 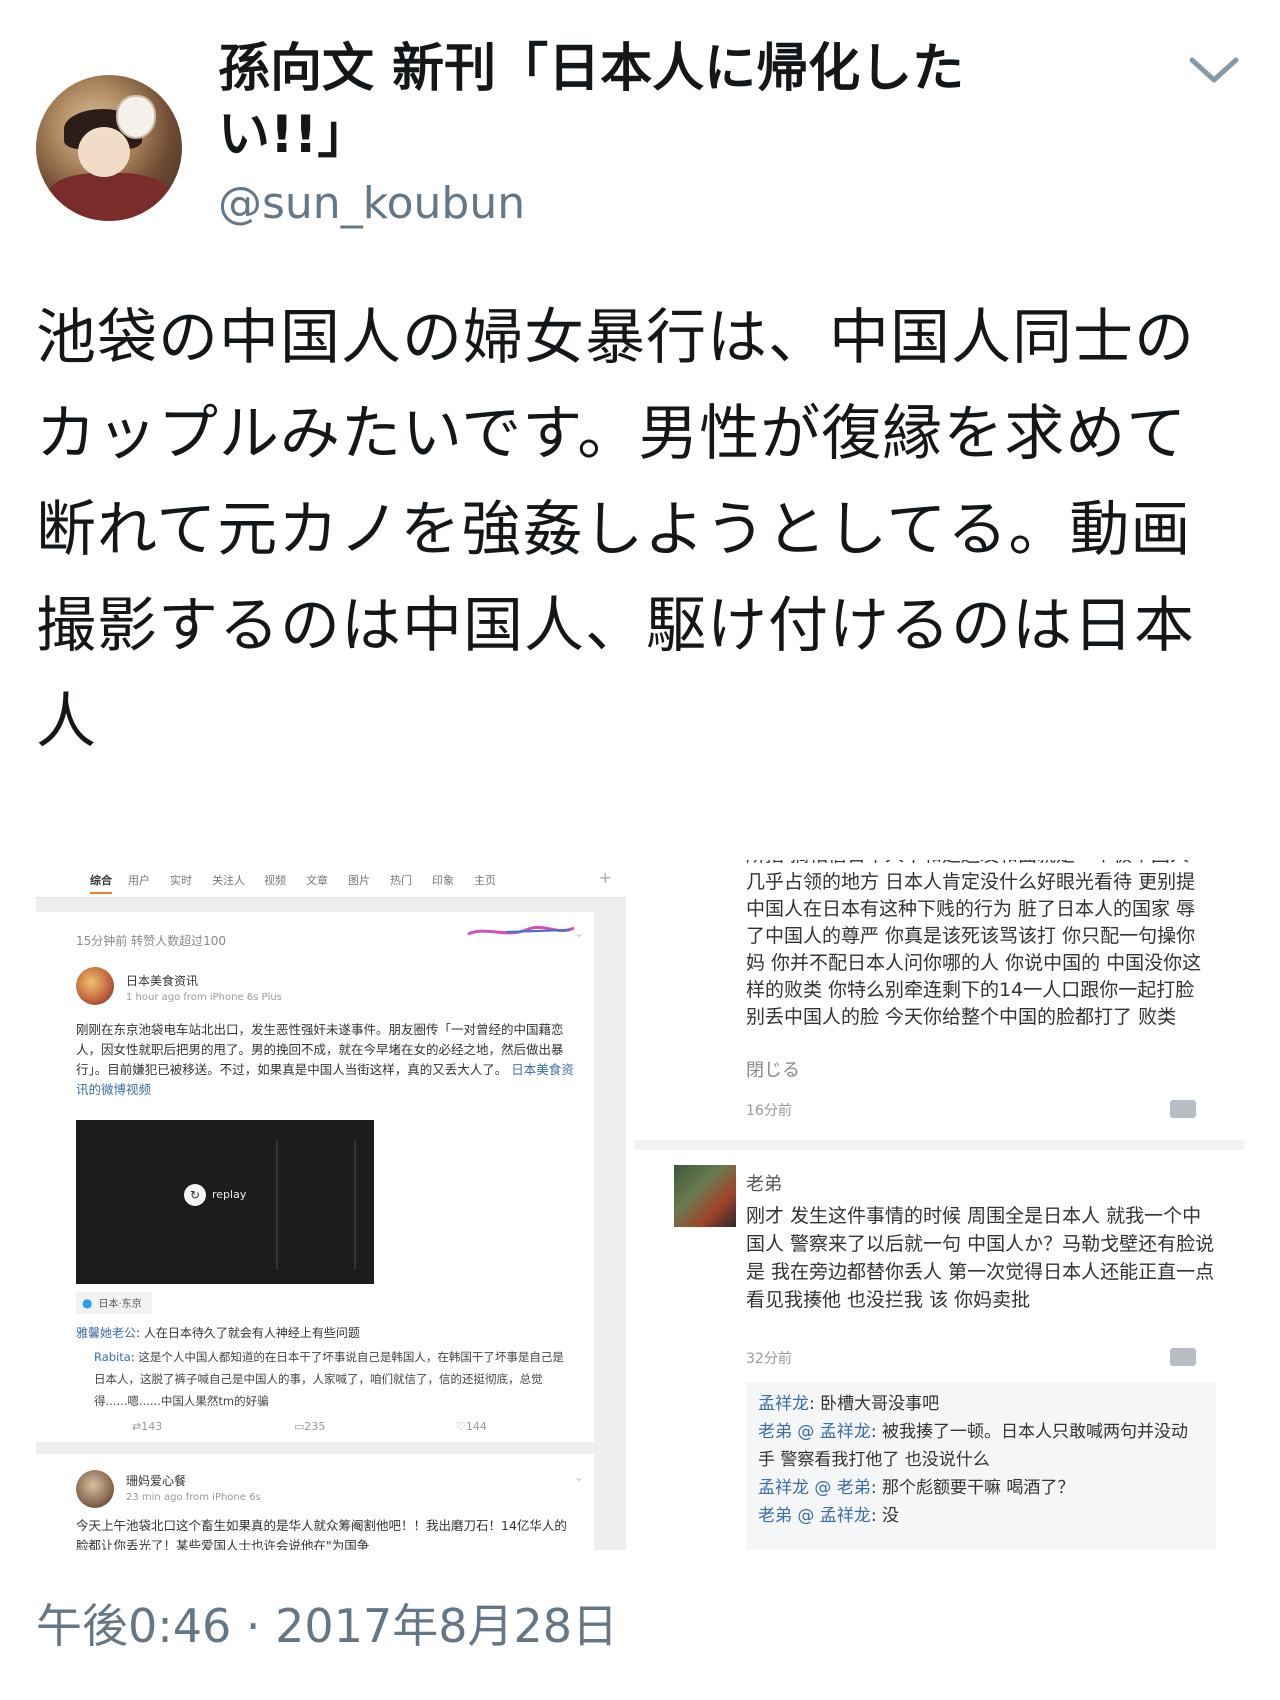 What do you see at coordinates (181, 880) in the screenshot?
I see `weibo-tab: 实时` at bounding box center [181, 880].